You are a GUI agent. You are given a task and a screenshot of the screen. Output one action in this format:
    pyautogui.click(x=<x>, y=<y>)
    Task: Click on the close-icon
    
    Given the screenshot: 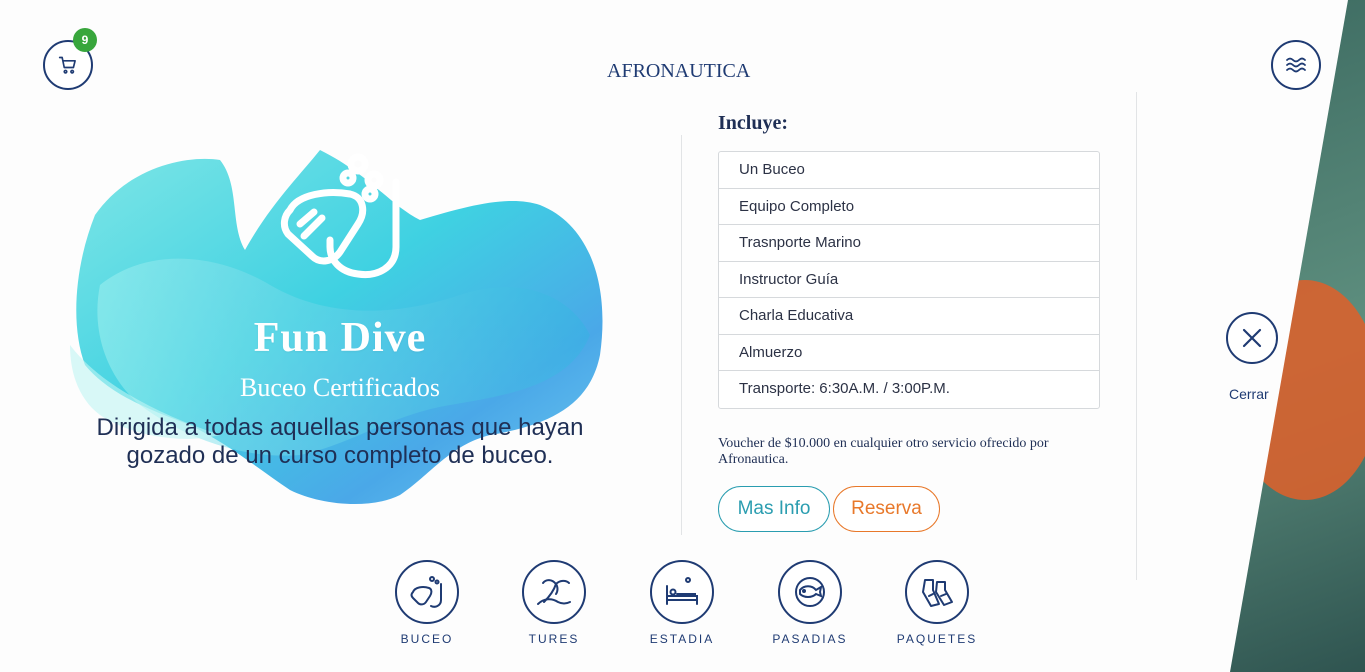 What is the action you would take?
    pyautogui.click(x=1252, y=338)
    